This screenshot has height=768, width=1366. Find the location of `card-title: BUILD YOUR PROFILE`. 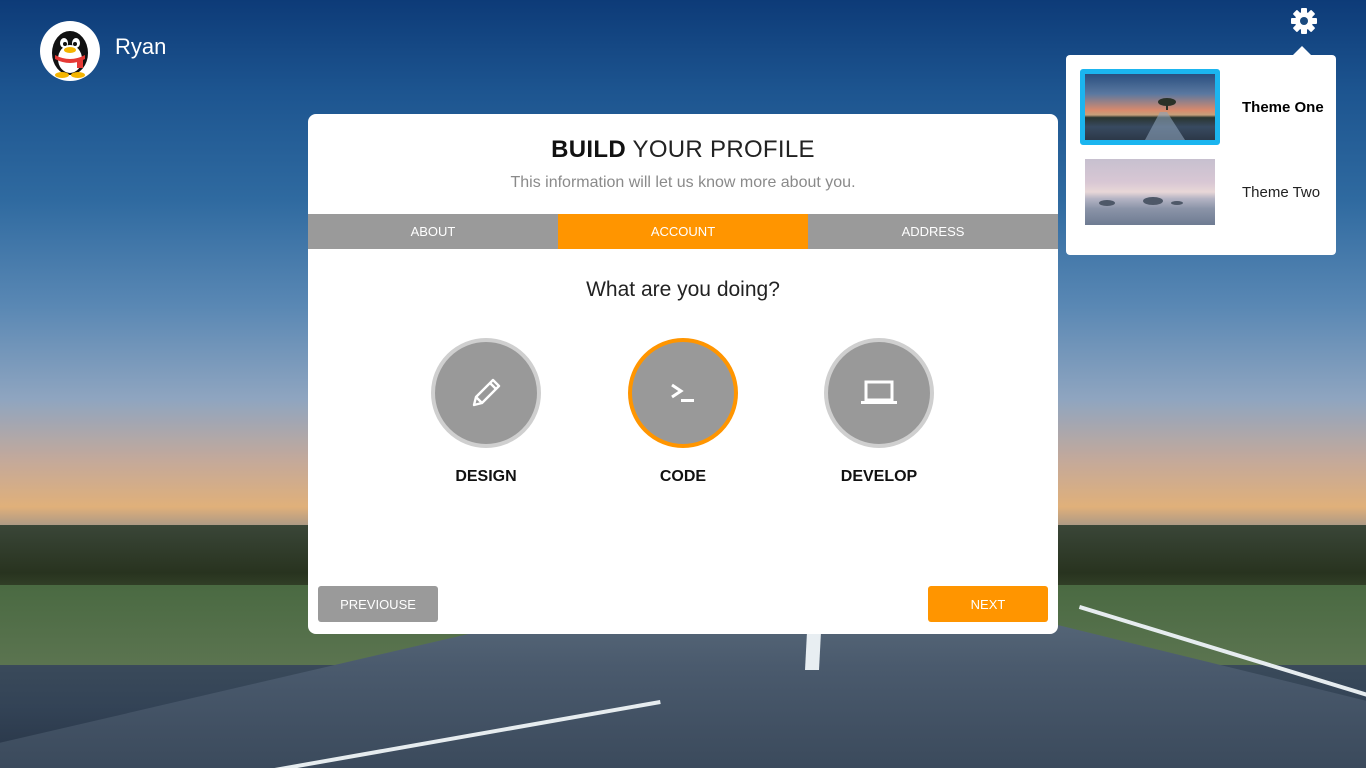

card-title: BUILD YOUR PROFILE is located at coordinates (683, 150).